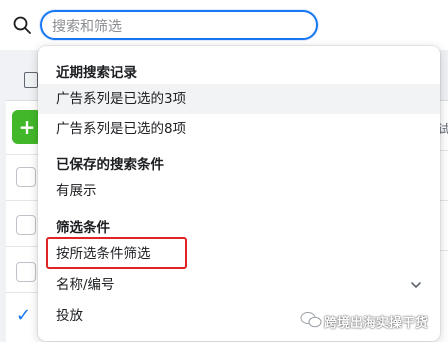  Describe the element at coordinates (96, 73) in the screenshot. I see `recent-searches-header: 近期搜索记录` at that location.